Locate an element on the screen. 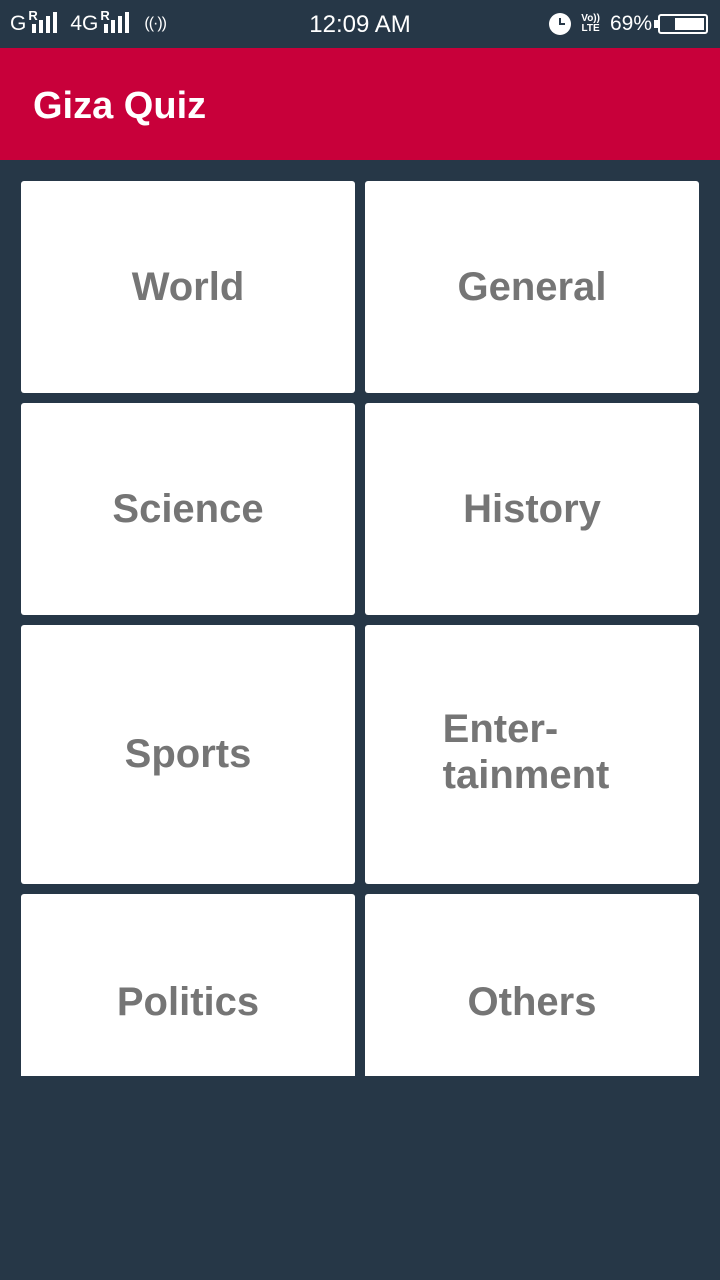 The image size is (720, 1280). app-bar: Giza Quiz is located at coordinates (360, 104).